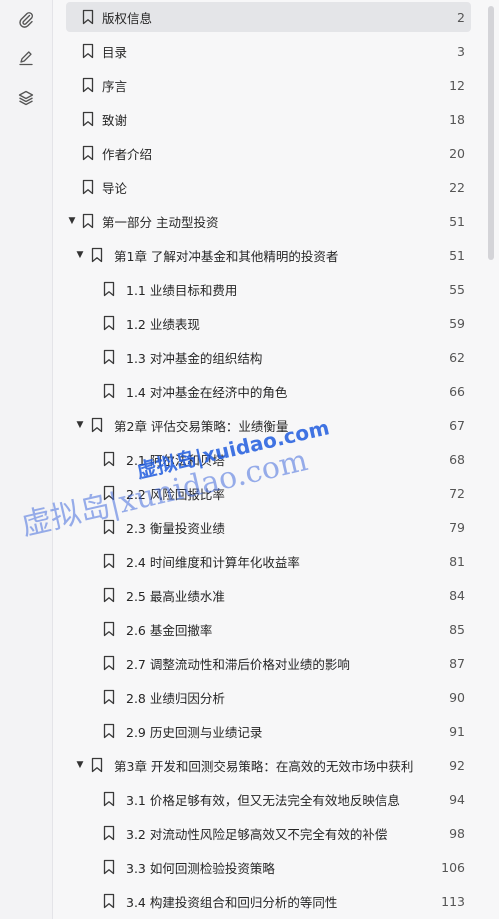 Image resolution: width=499 pixels, height=919 pixels. I want to click on toc-item-page-number: 18, so click(457, 119).